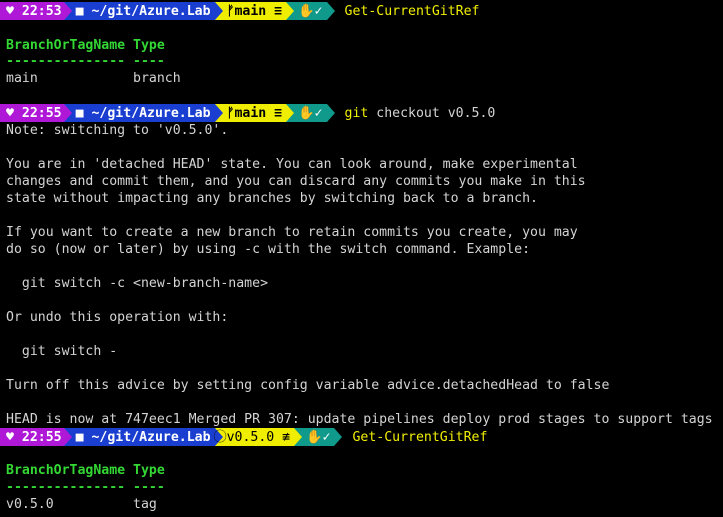  Describe the element at coordinates (32, 11) in the screenshot. I see `prompt-time: ♥ 22:53` at that location.